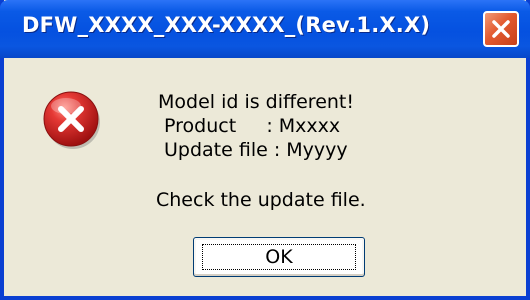  Describe the element at coordinates (71, 120) in the screenshot. I see `error-icon` at that location.